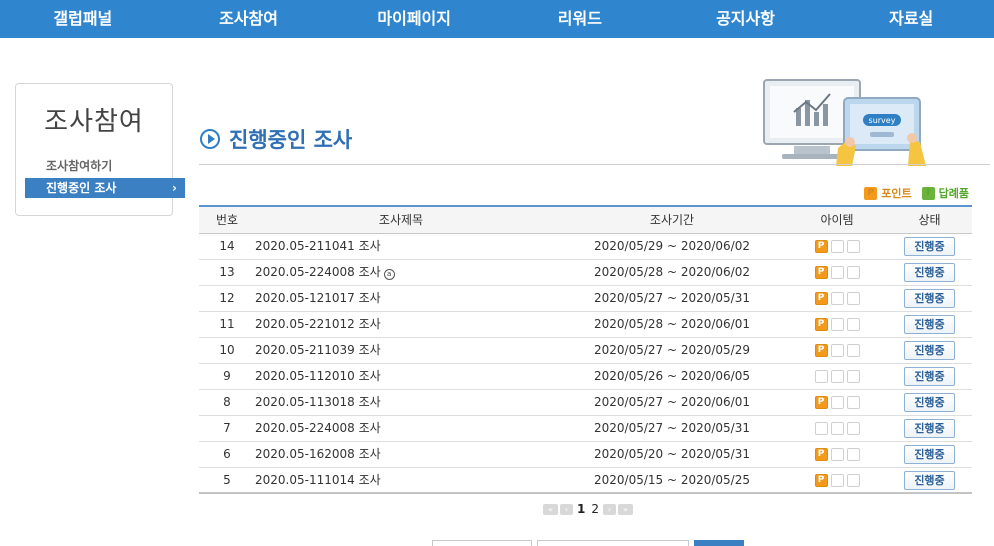 The width and height of the screenshot is (994, 546). Describe the element at coordinates (613, 543) in the screenshot. I see `search-input-stub` at that location.